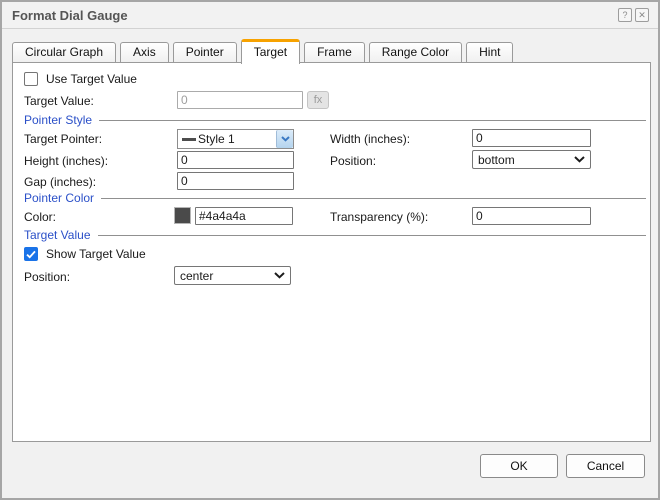 This screenshot has width=660, height=500. I want to click on width-input, so click(531, 138).